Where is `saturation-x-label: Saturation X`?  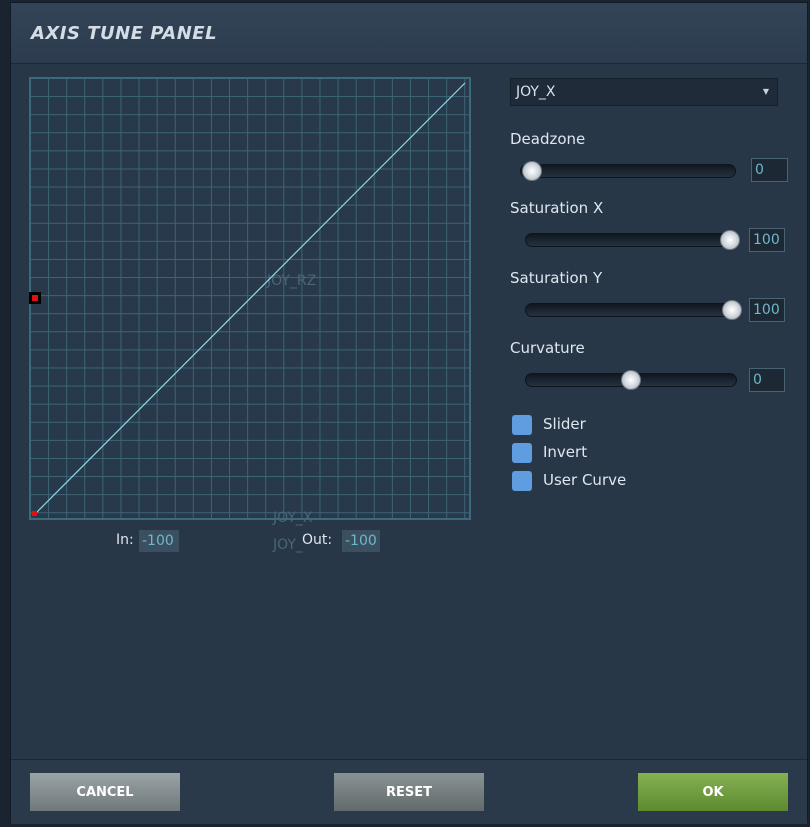 saturation-x-label: Saturation X is located at coordinates (557, 208).